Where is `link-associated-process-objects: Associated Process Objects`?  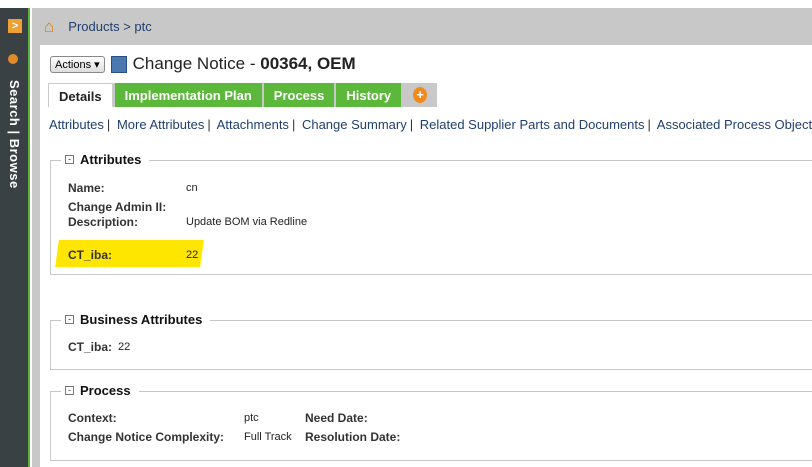 link-associated-process-objects: Associated Process Objects is located at coordinates (734, 124).